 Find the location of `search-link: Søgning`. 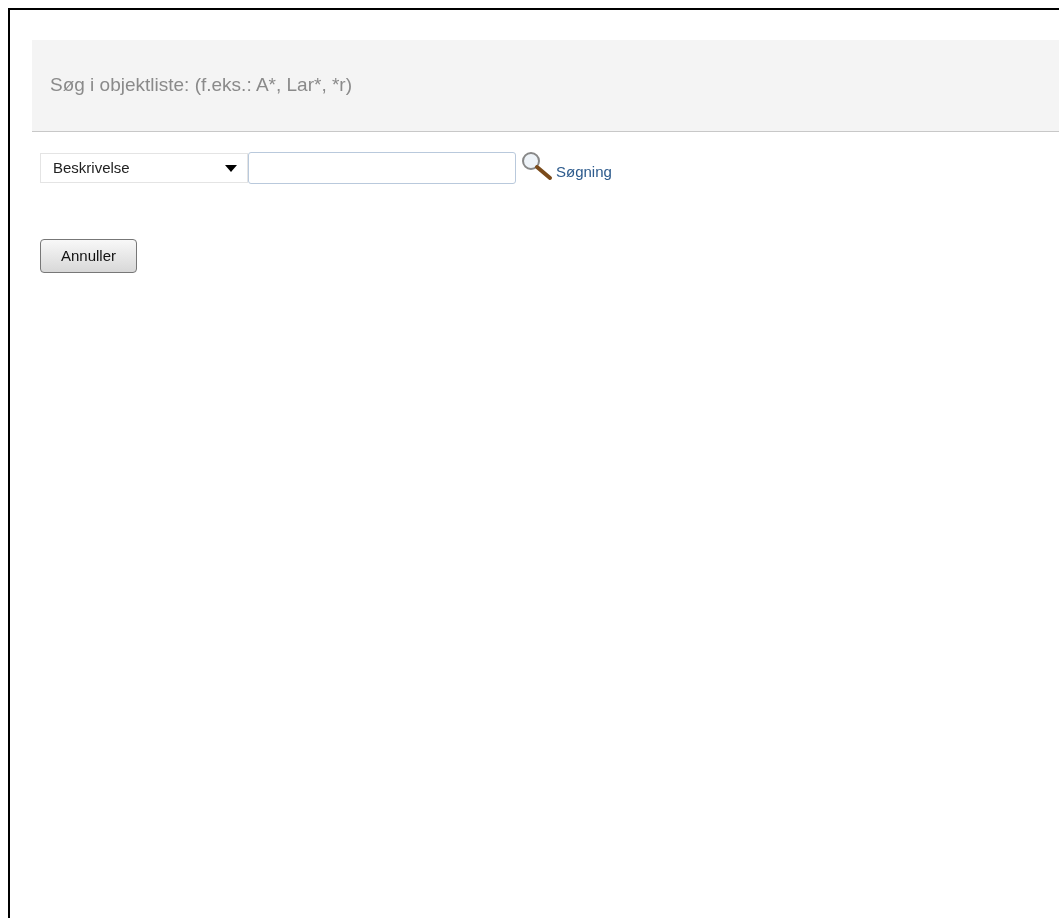

search-link: Søgning is located at coordinates (584, 172).